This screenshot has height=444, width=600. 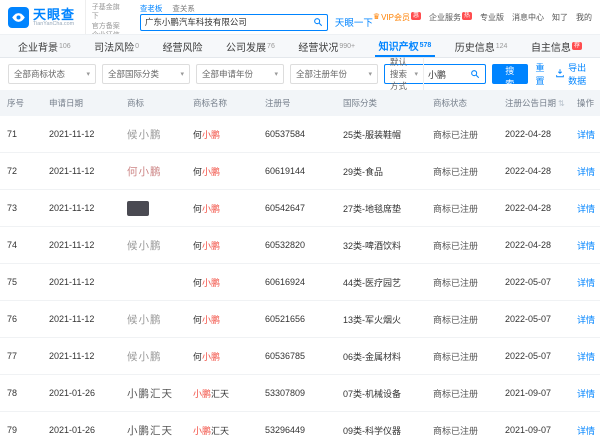 What do you see at coordinates (285, 319) in the screenshot?
I see `cell-registration-no: 60521656` at bounding box center [285, 319].